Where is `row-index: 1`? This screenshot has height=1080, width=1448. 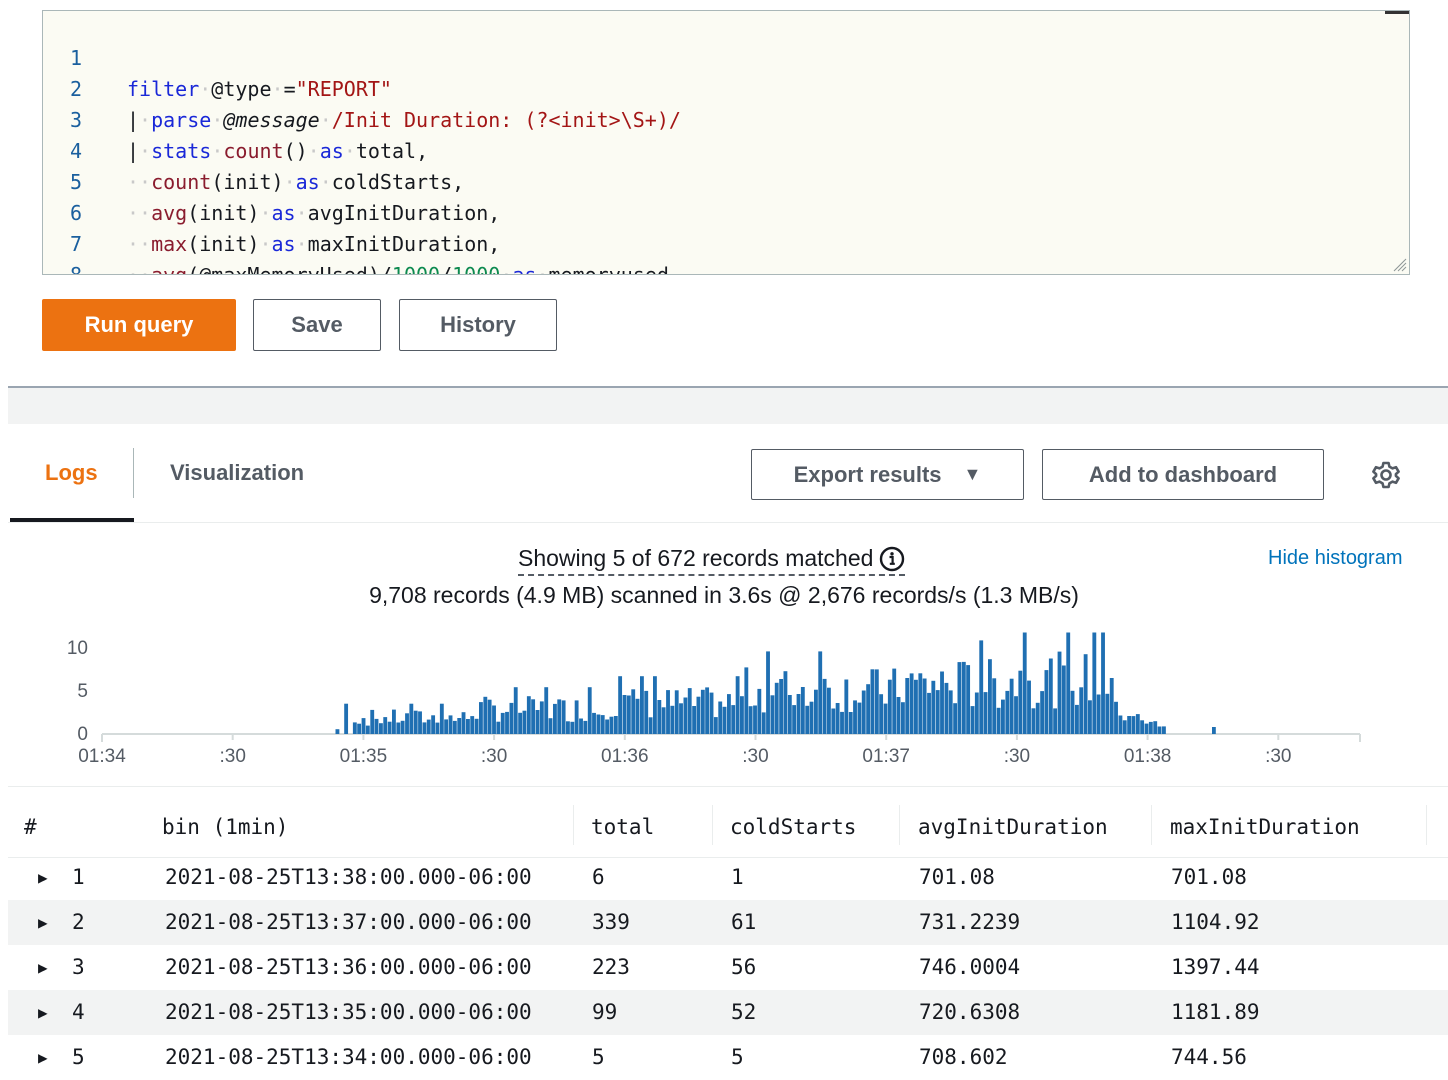
row-index: 1 is located at coordinates (78, 877).